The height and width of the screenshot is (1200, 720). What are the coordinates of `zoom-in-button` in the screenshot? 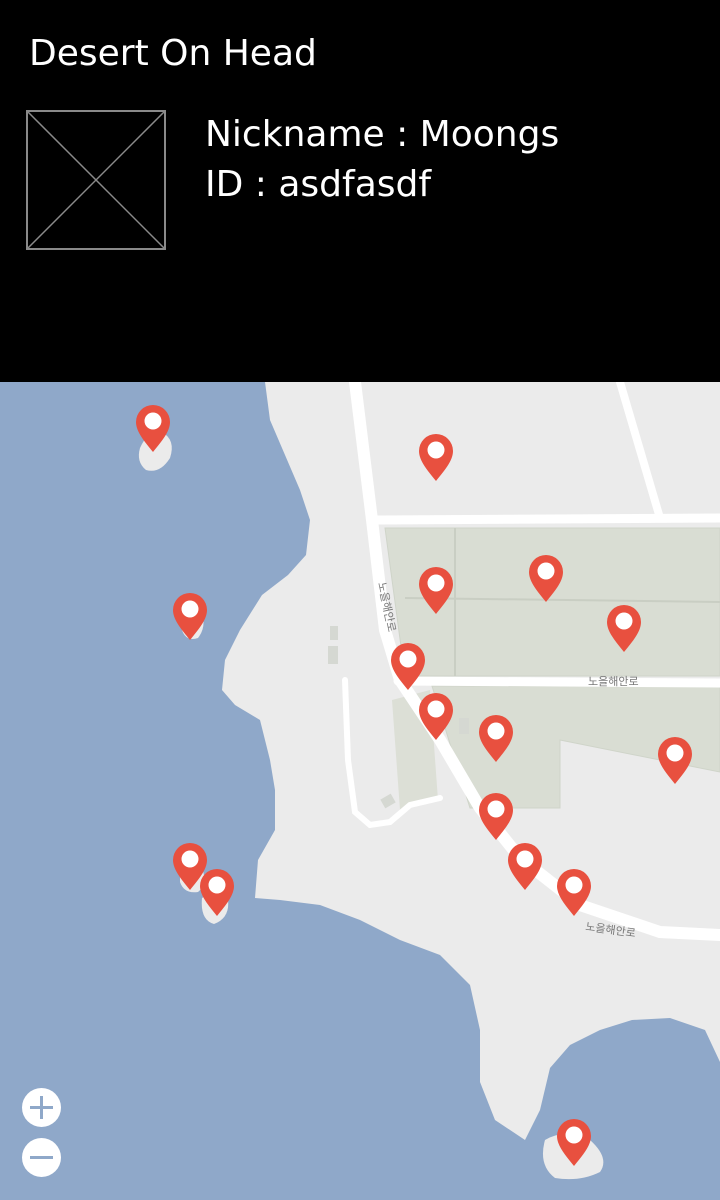 It's located at (41, 1107).